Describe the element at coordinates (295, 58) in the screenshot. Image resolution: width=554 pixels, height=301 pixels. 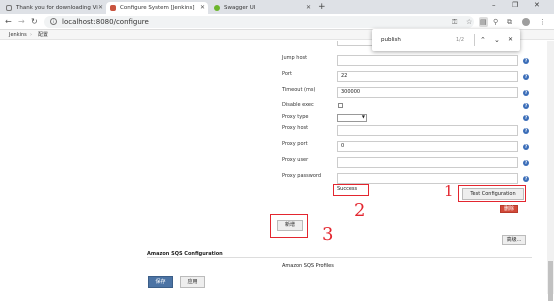
I see `jump-host-label: Jump host` at that location.